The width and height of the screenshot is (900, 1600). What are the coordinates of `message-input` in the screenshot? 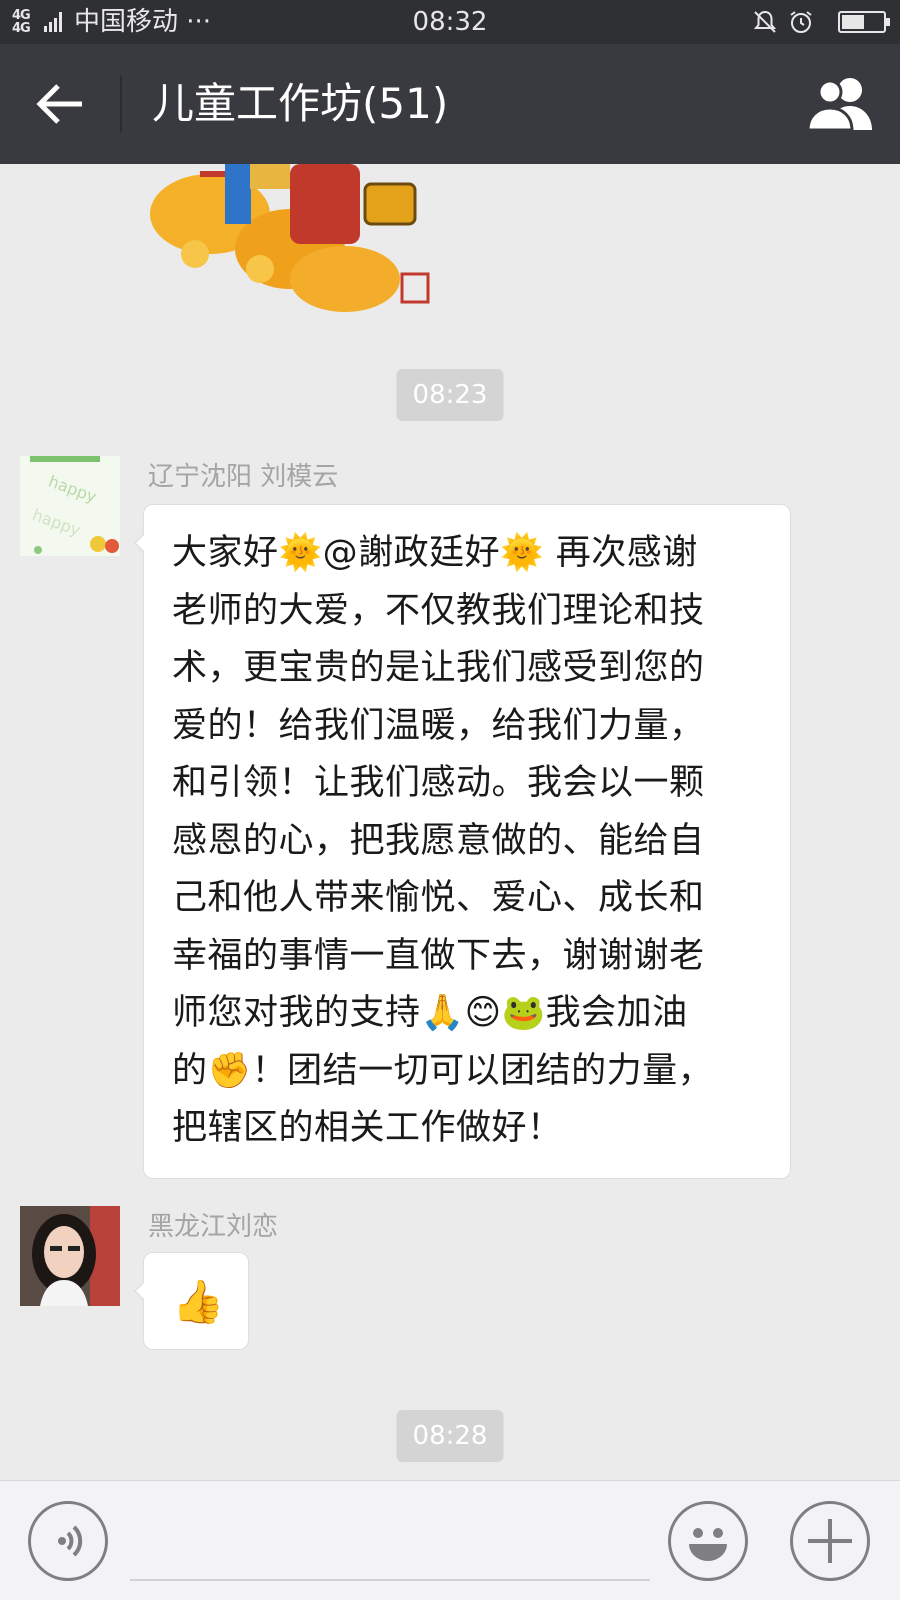 It's located at (390, 1580).